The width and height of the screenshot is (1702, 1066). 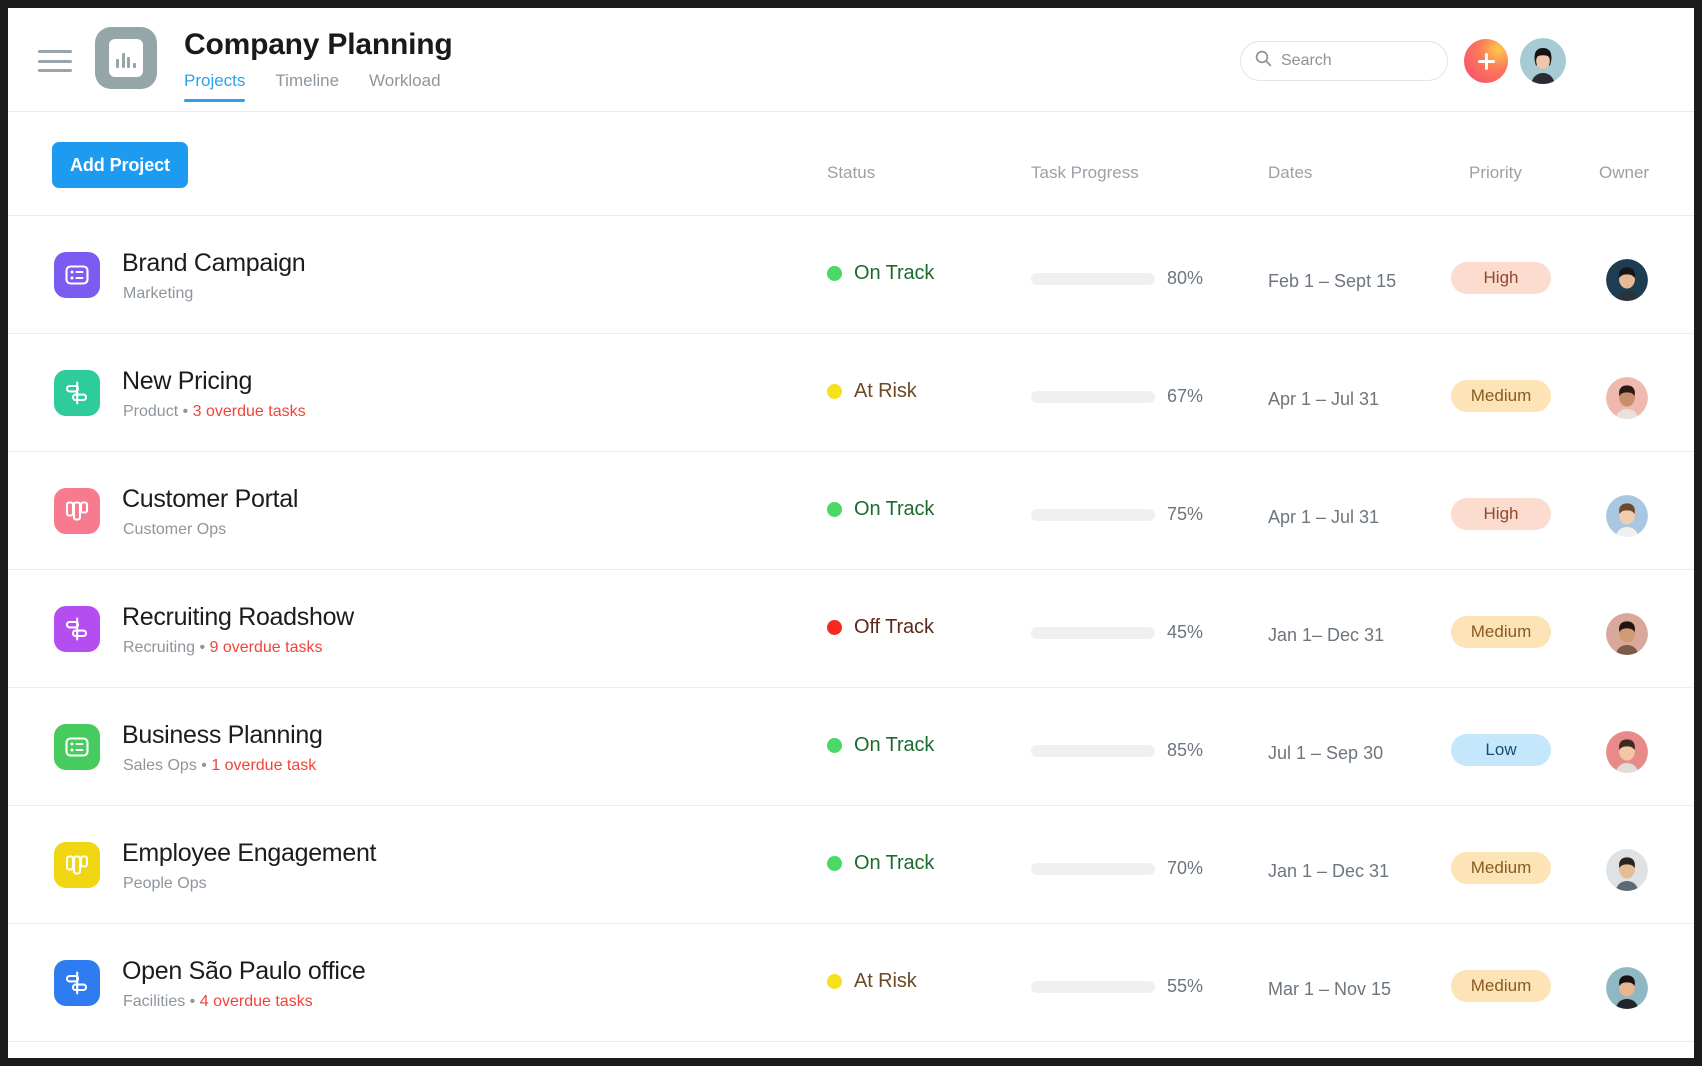 I want to click on tab-projects: Projects, so click(x=215, y=86).